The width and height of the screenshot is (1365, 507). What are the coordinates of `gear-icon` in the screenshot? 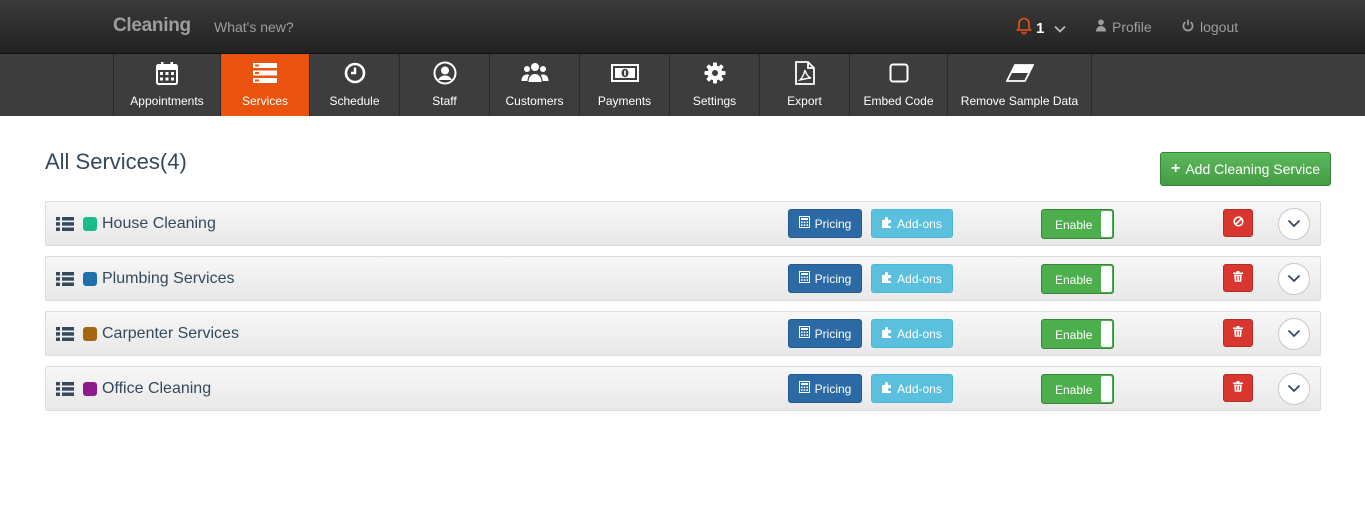 It's located at (715, 73).